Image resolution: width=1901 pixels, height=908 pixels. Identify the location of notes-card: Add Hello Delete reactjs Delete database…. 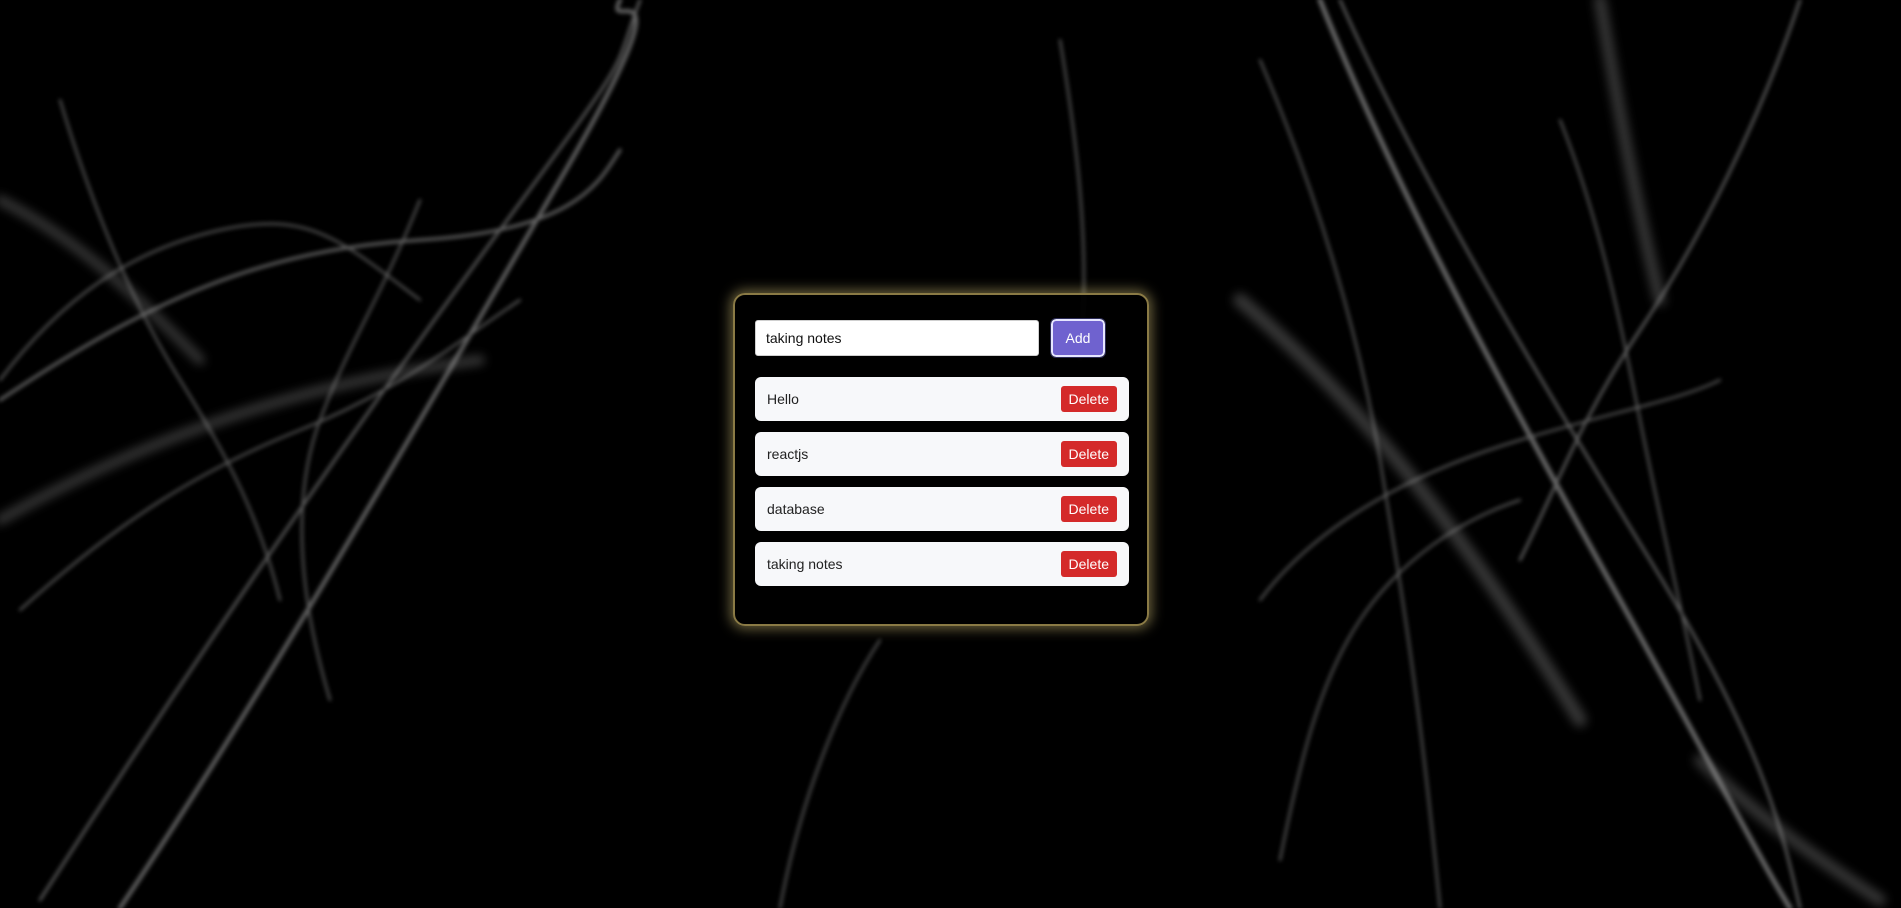
(941, 459).